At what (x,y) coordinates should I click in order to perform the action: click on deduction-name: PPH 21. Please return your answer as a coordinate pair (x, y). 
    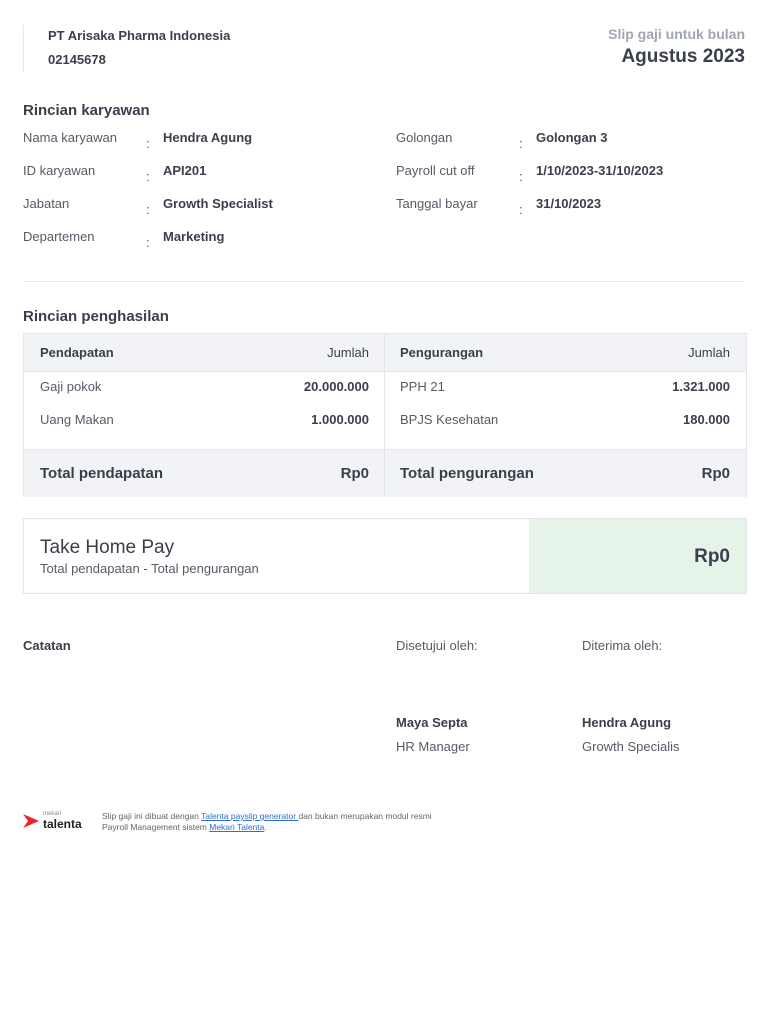
    Looking at the image, I should click on (422, 386).